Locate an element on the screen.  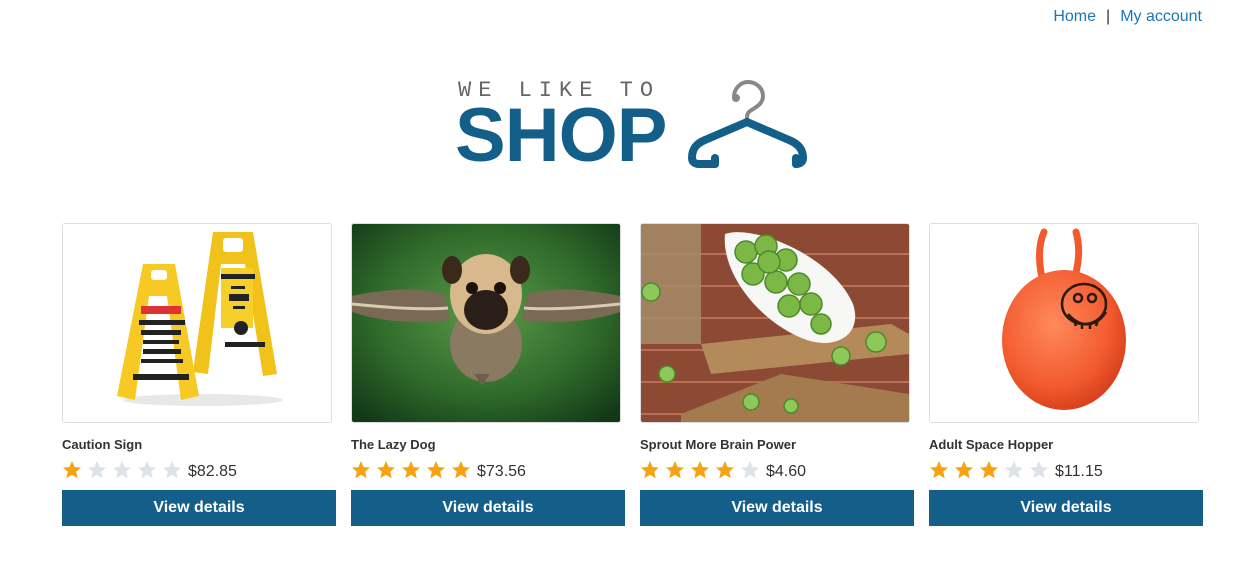
product-rating-row: $4.60 is located at coordinates (777, 470).